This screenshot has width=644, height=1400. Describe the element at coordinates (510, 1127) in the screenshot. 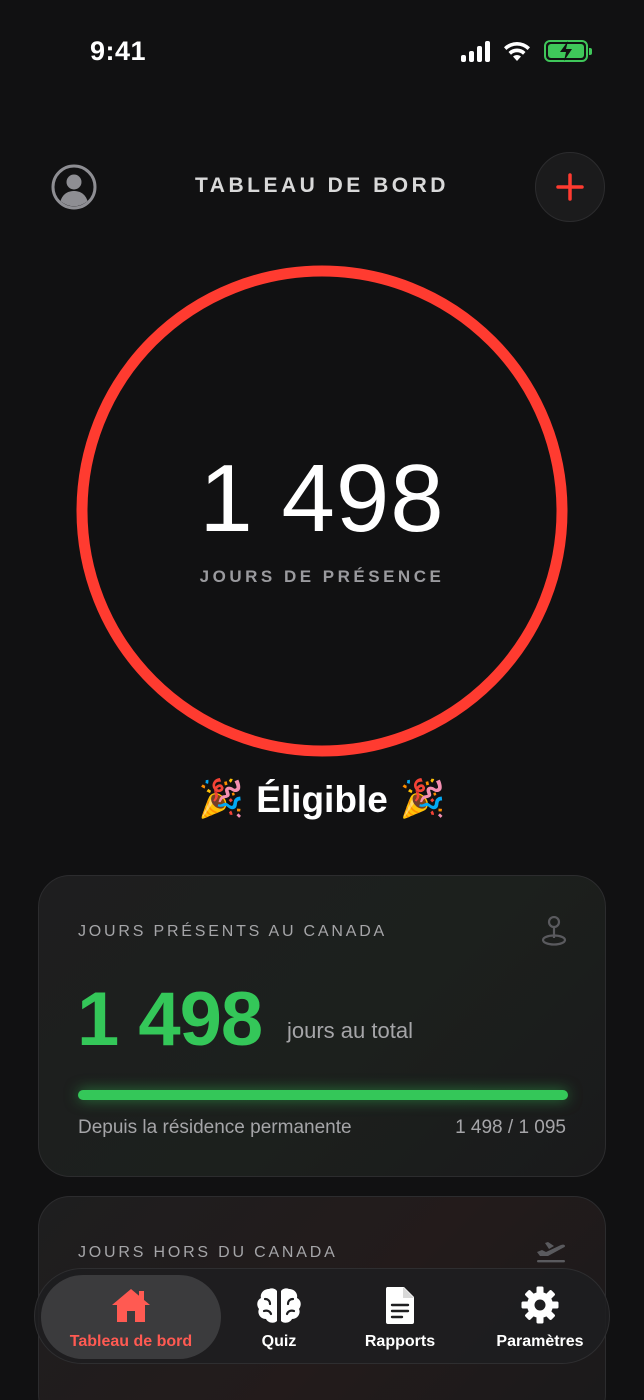

I see `days-ratio: 1 498 / 1 095` at that location.